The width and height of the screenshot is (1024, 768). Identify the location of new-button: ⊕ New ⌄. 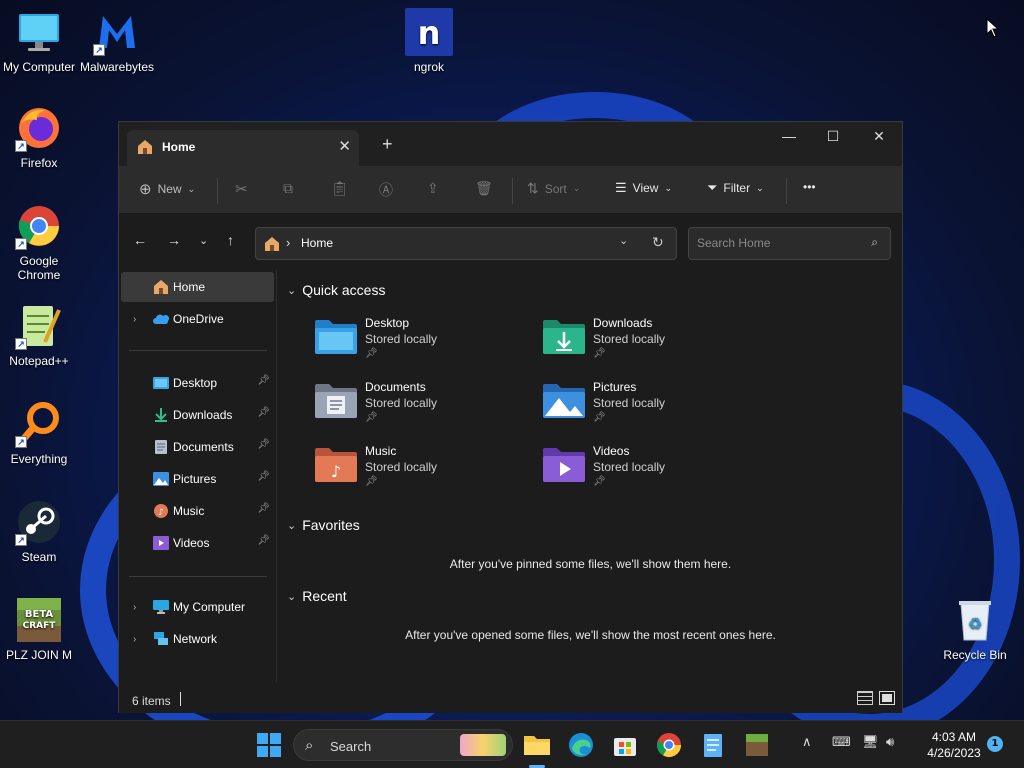
(167, 189).